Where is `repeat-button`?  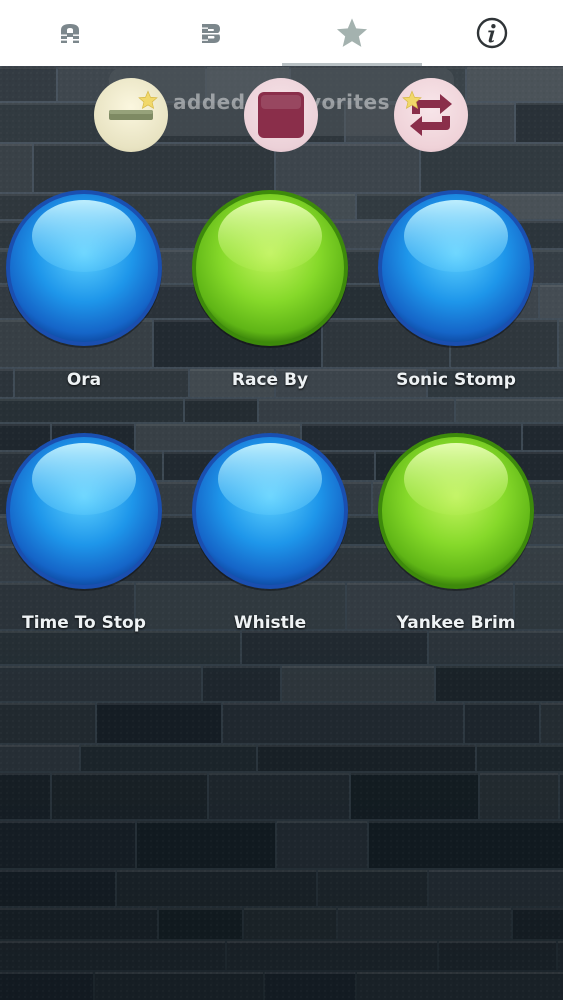
repeat-button is located at coordinates (431, 115).